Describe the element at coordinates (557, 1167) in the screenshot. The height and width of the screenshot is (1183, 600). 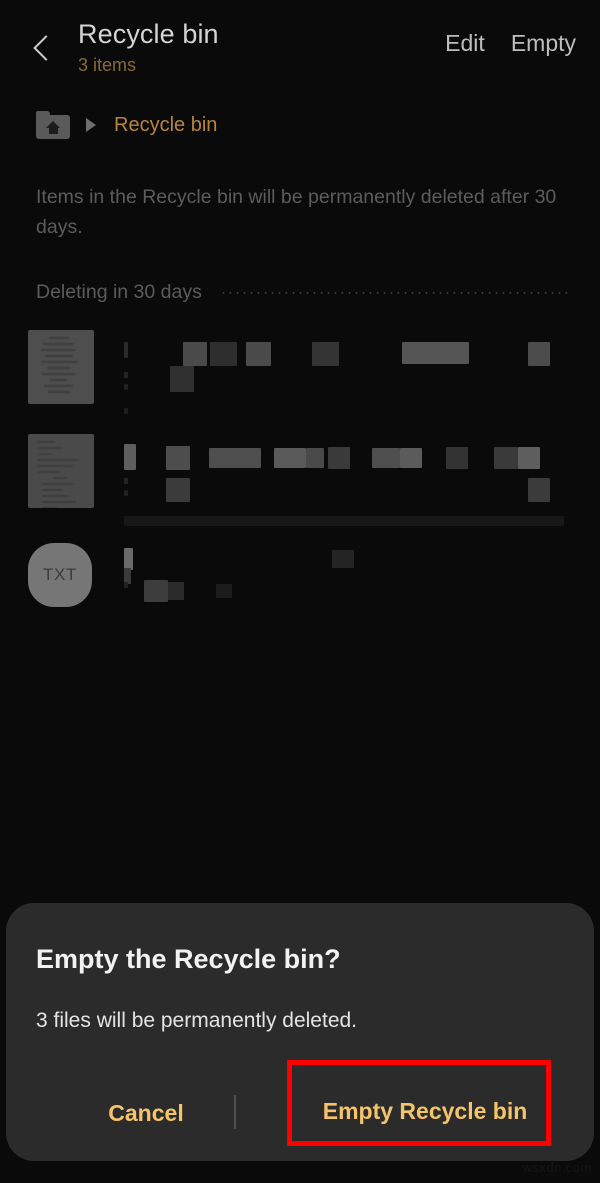
I see `watermark: wsxdn.com` at that location.